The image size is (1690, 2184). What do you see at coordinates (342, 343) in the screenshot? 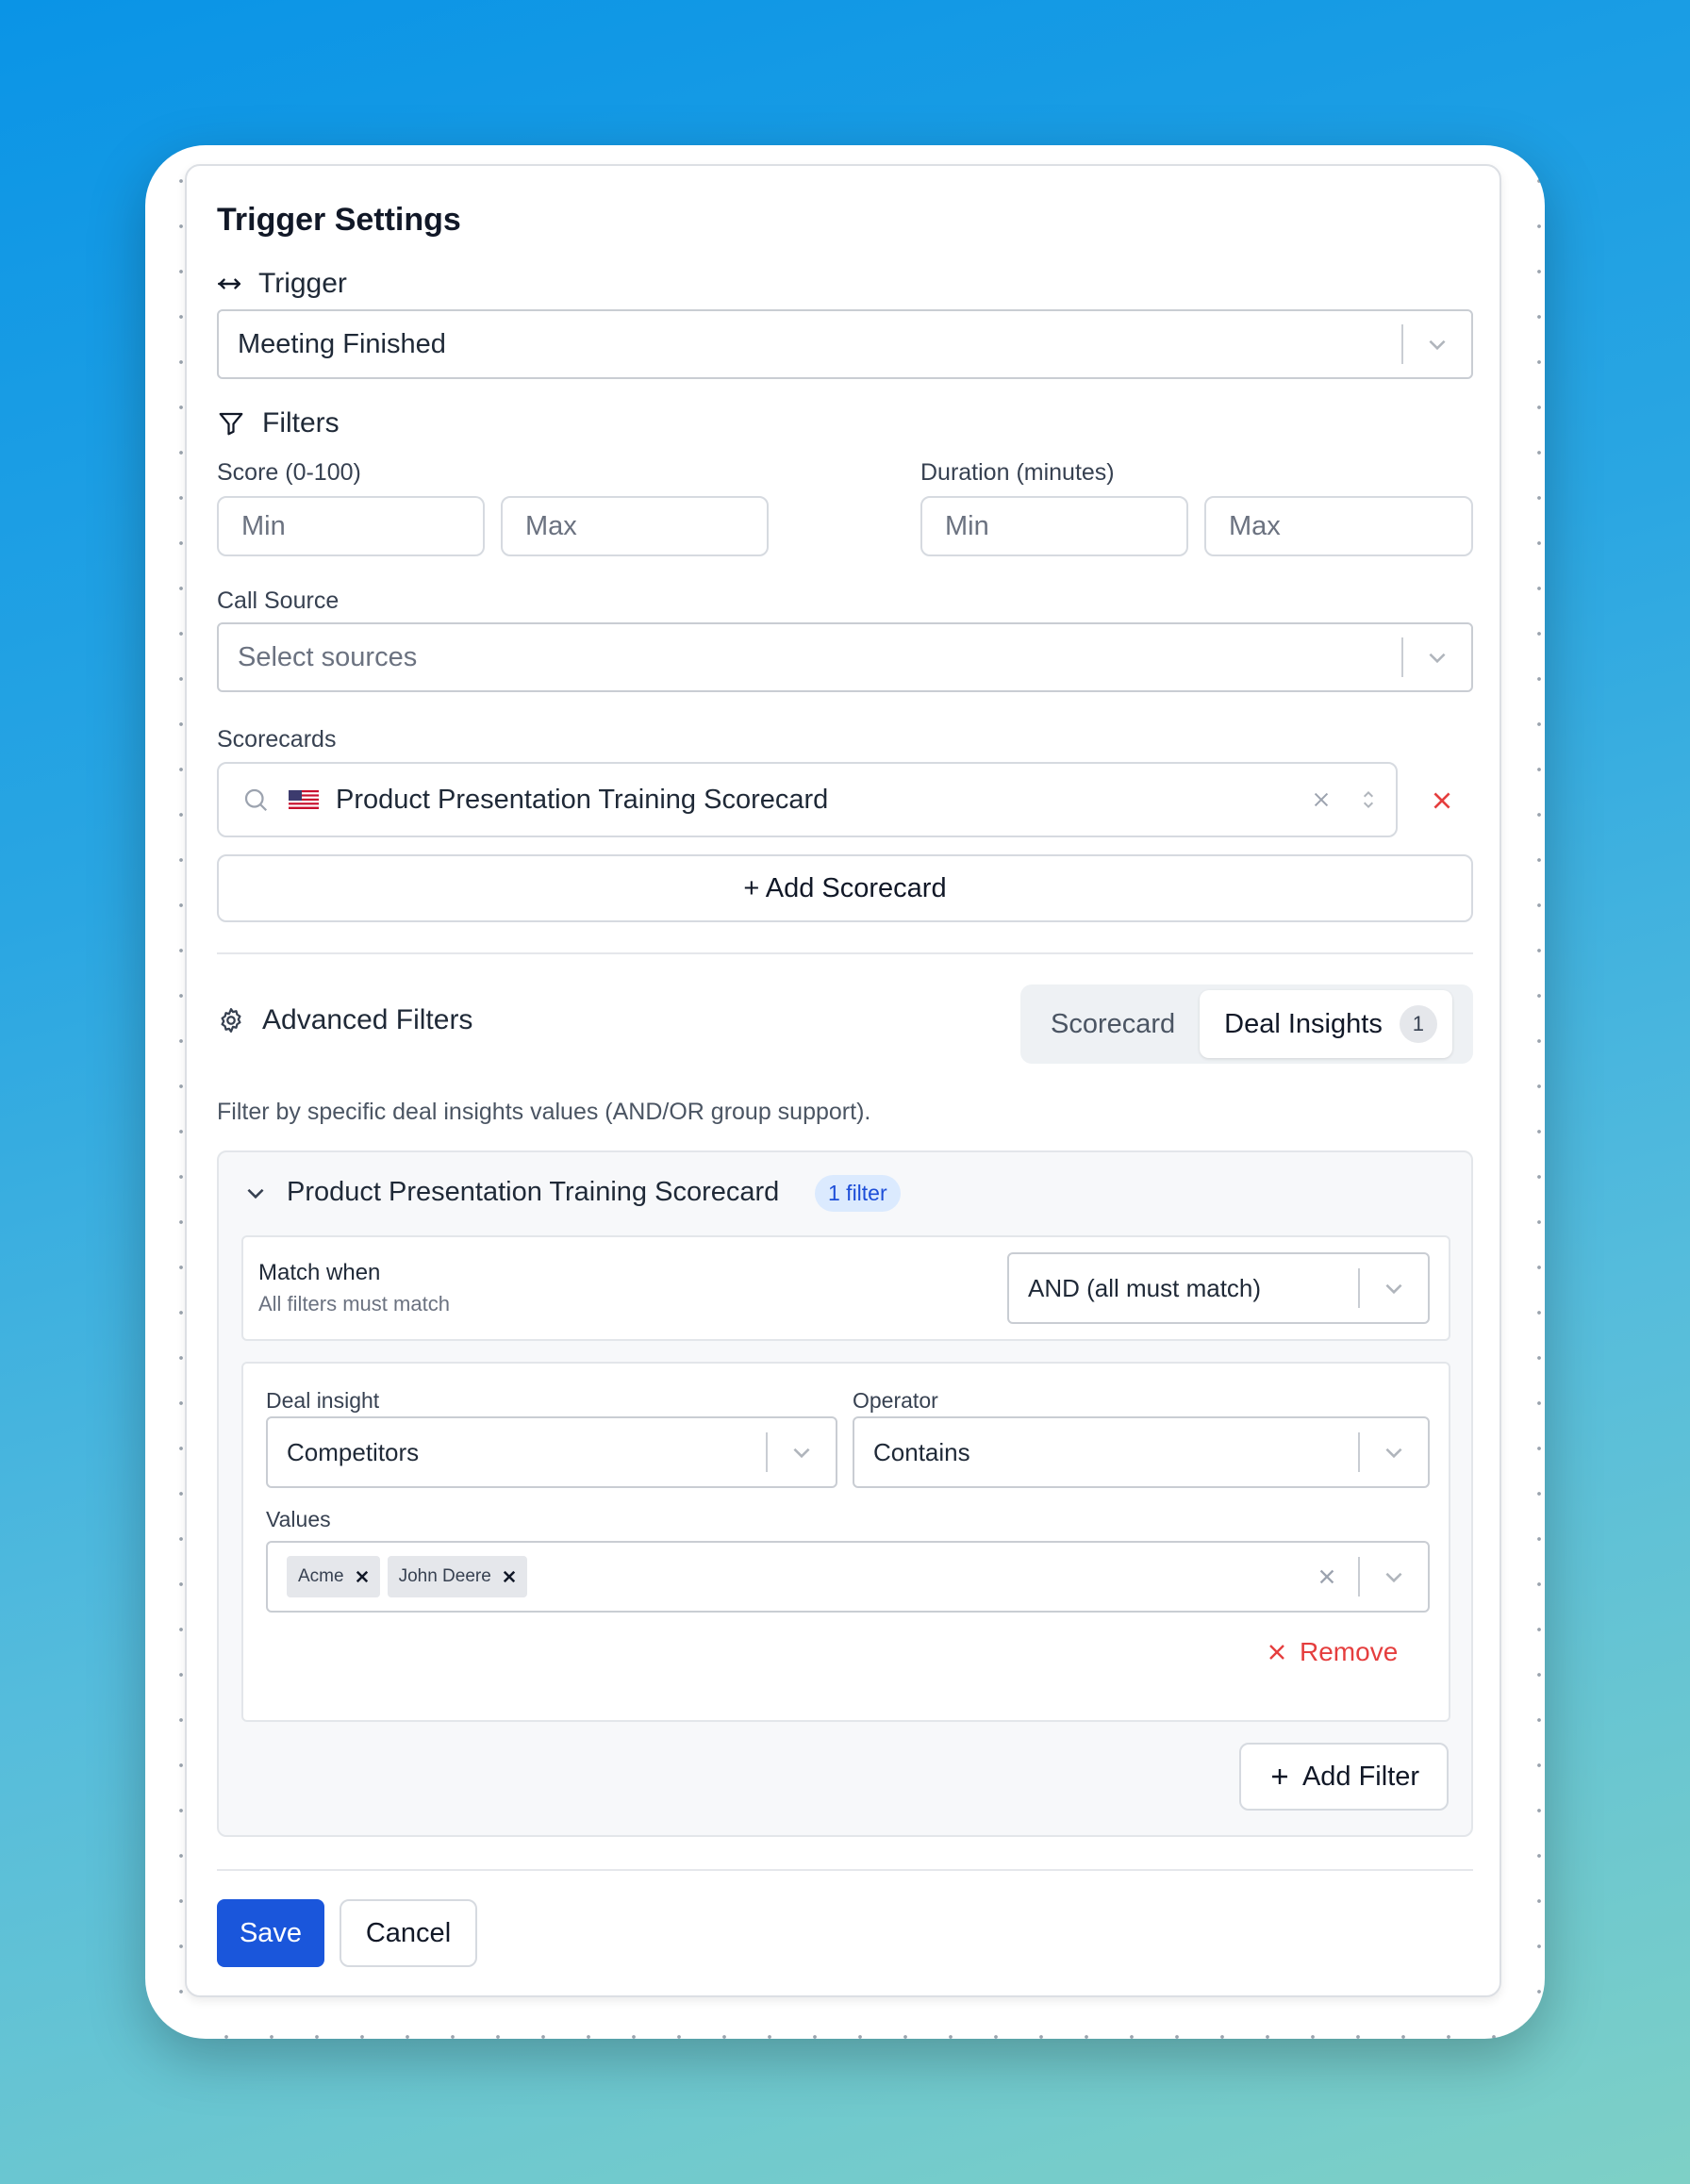
I see `trigger-select-value: Meeting Finished` at bounding box center [342, 343].